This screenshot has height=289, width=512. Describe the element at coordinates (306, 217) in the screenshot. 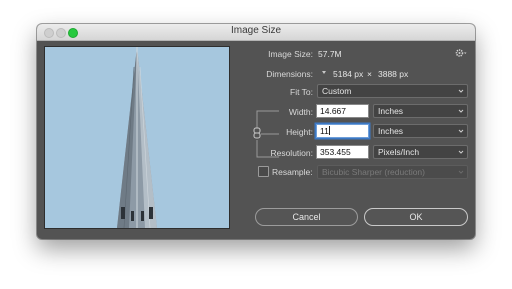

I see `cancel-button: Cancel` at that location.